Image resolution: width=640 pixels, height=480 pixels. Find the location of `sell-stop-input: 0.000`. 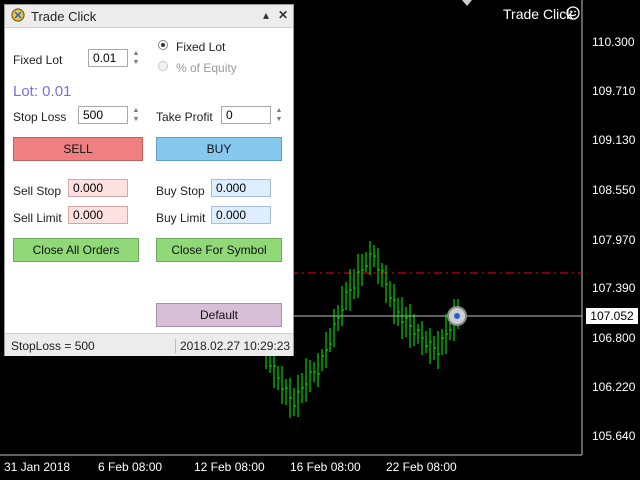

sell-stop-input: 0.000 is located at coordinates (98, 188).